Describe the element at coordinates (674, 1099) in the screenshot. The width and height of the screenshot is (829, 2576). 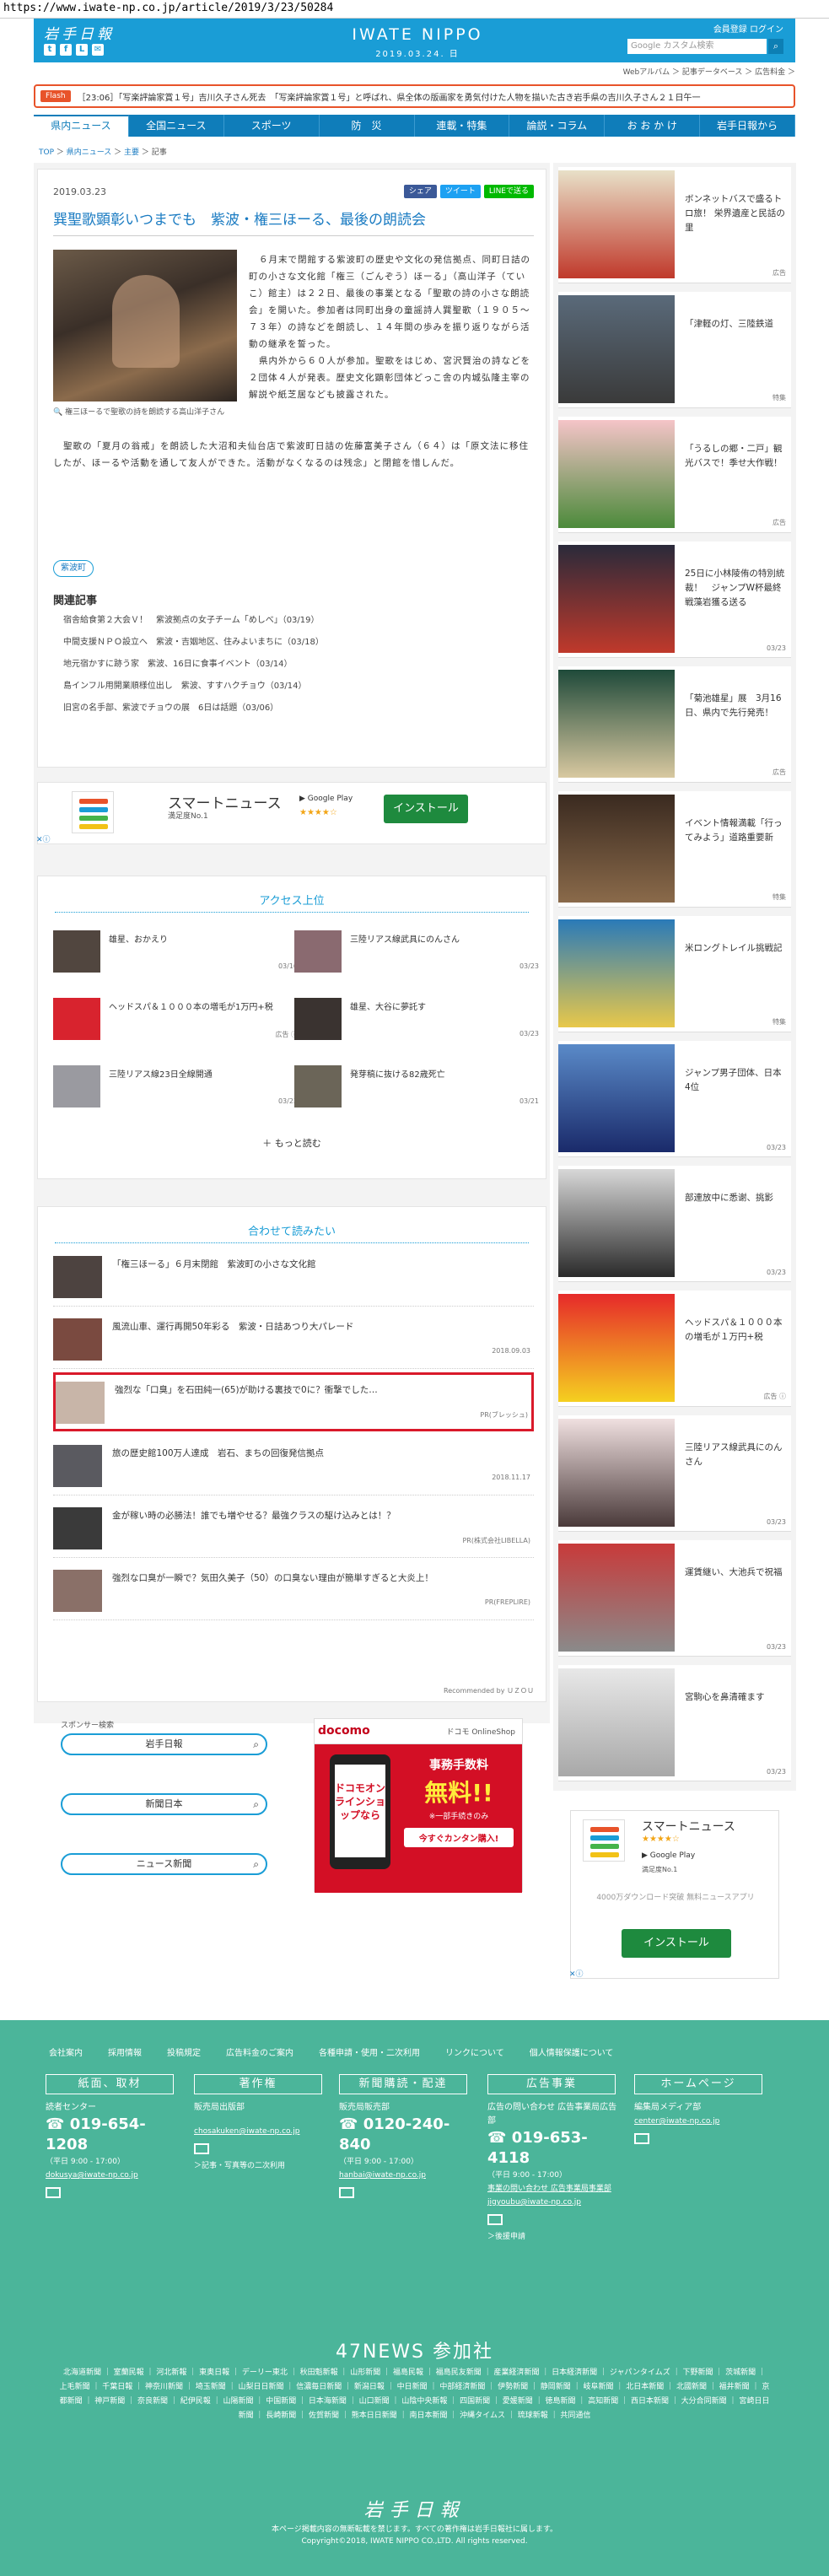
I see `sidebar-item: ジャンプ男子団体、日本4位 03/23` at that location.